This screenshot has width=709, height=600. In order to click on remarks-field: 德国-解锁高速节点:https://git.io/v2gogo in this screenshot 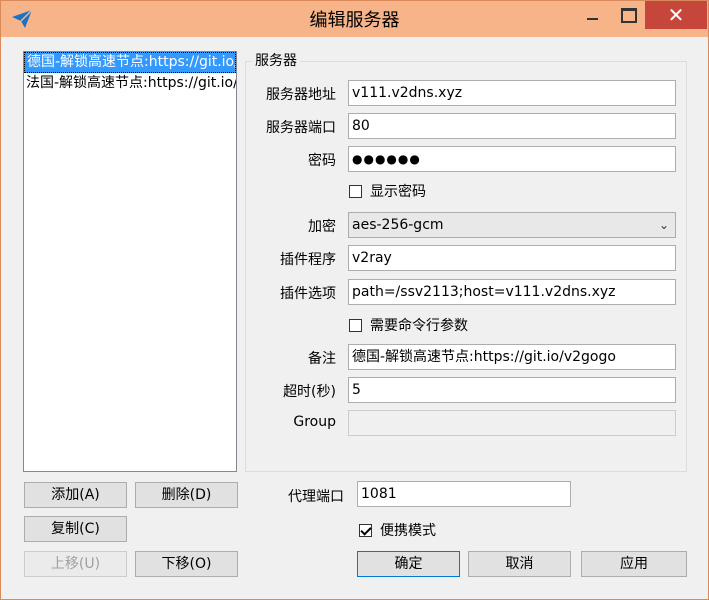, I will do `click(512, 357)`.